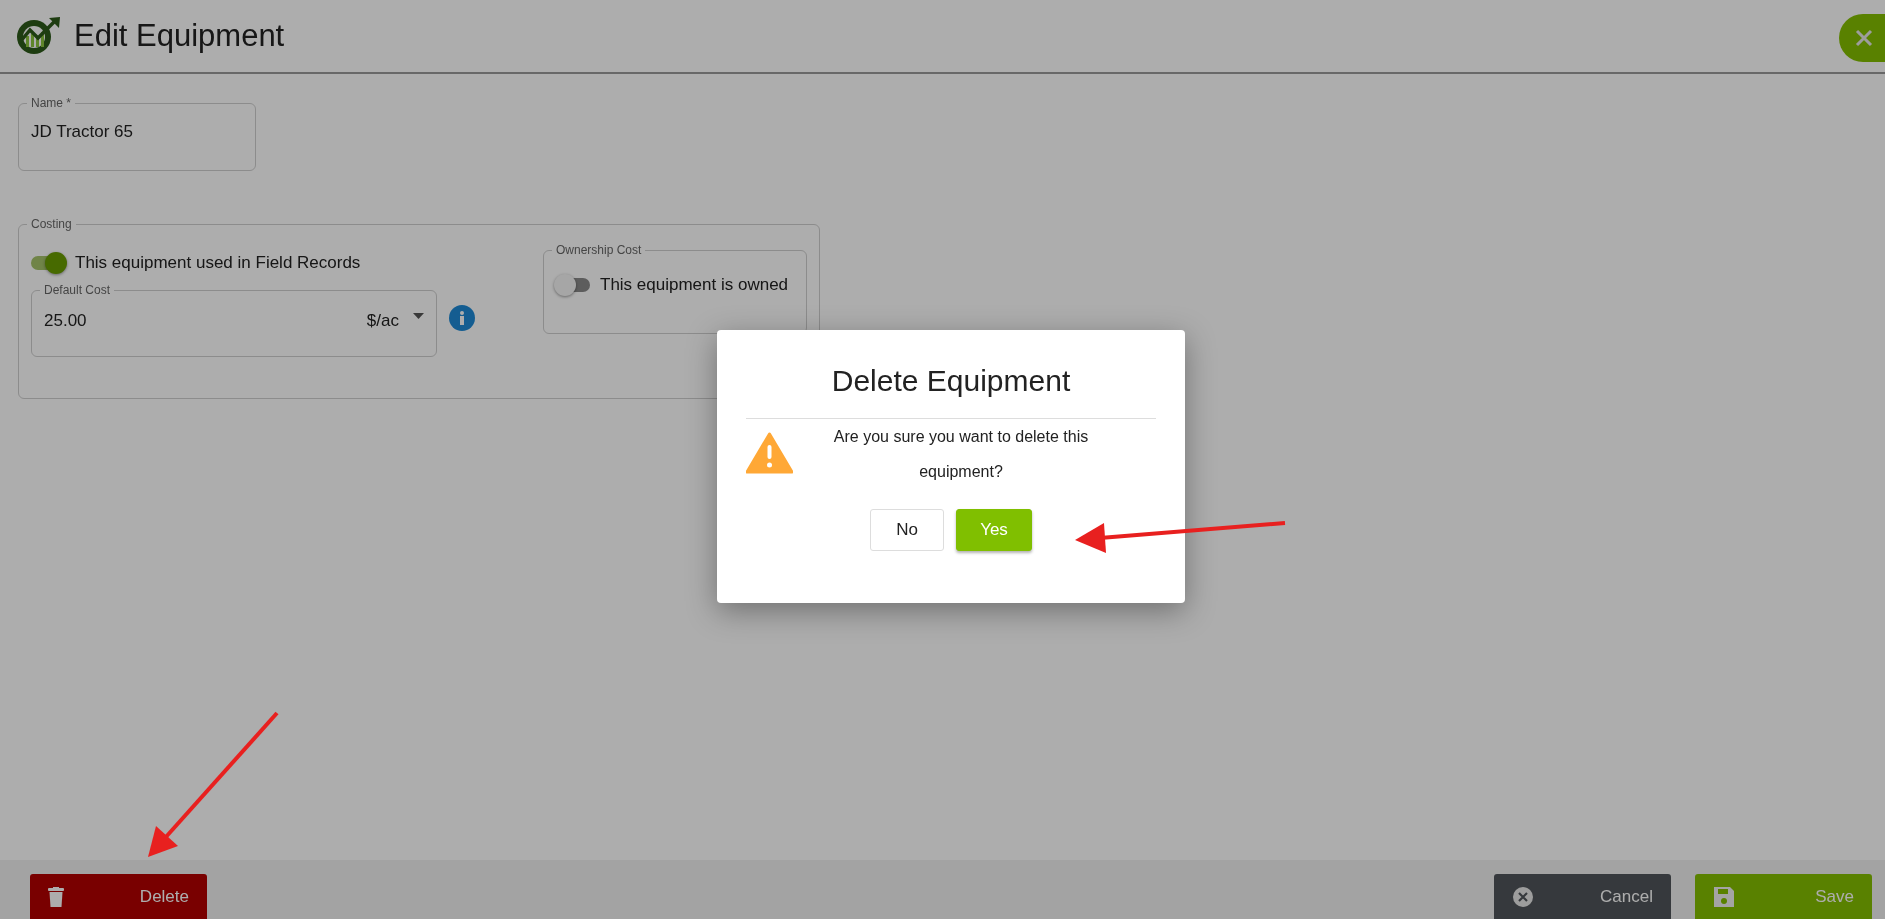  I want to click on name-field: Name * JD Tractor 65, so click(137, 133).